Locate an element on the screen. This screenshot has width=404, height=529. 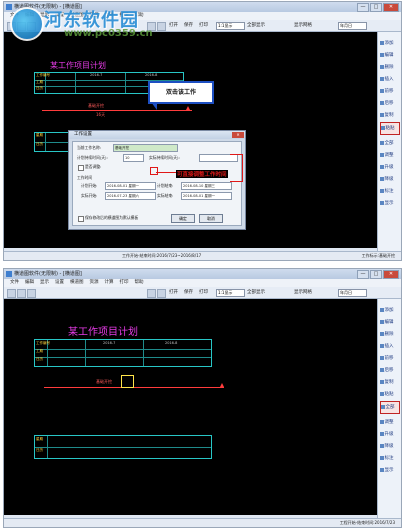
chart-title: 某工作项目计划 is located at coordinates (103, 332).